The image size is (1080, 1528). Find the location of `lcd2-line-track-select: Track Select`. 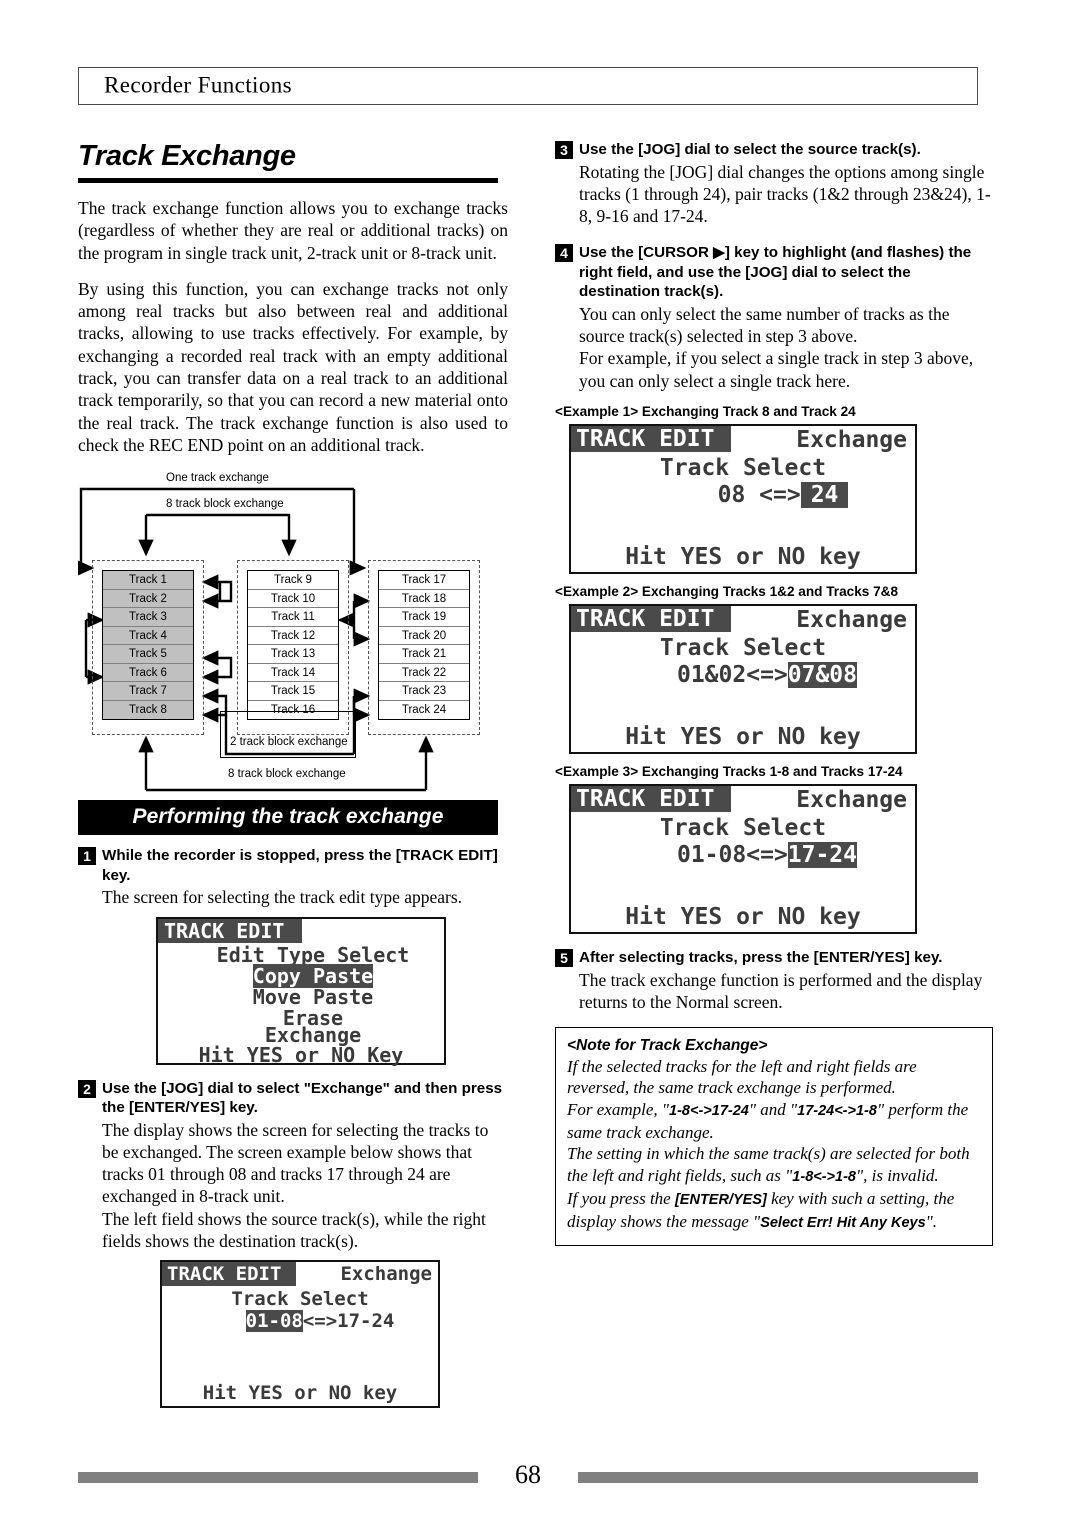

lcd2-line-track-select: Track Select is located at coordinates (300, 1299).